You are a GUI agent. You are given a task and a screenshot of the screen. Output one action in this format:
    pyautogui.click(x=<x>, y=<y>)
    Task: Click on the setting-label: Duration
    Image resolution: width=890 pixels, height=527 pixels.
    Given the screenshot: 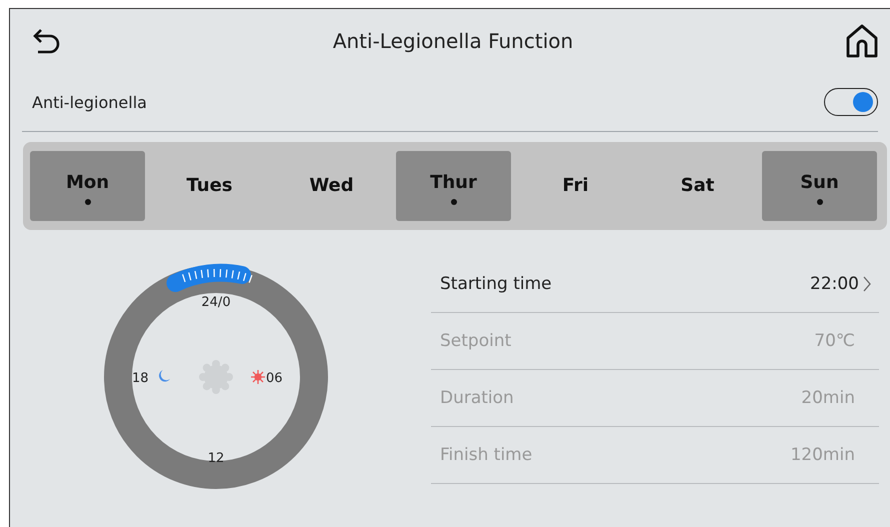 What is the action you would take?
    pyautogui.click(x=477, y=398)
    